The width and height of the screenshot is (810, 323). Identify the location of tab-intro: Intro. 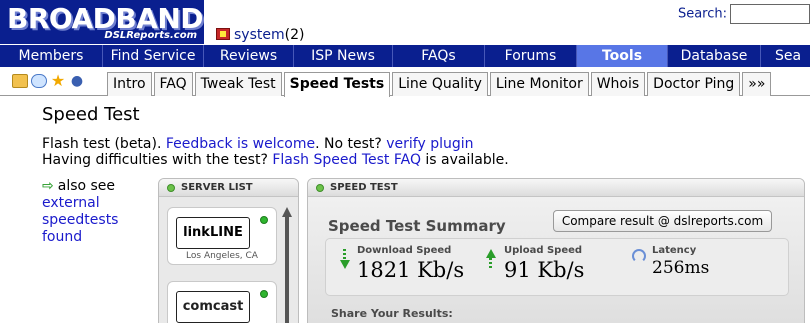
(129, 84).